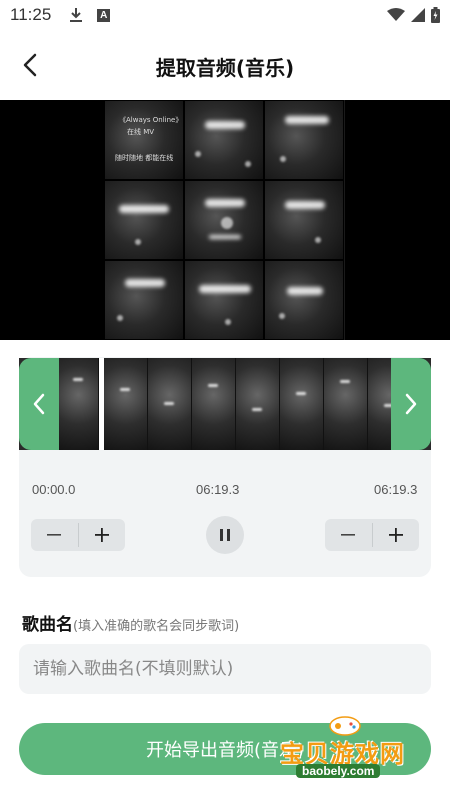 This screenshot has height=800, width=450. What do you see at coordinates (101, 404) in the screenshot?
I see `timeline-playhead` at bounding box center [101, 404].